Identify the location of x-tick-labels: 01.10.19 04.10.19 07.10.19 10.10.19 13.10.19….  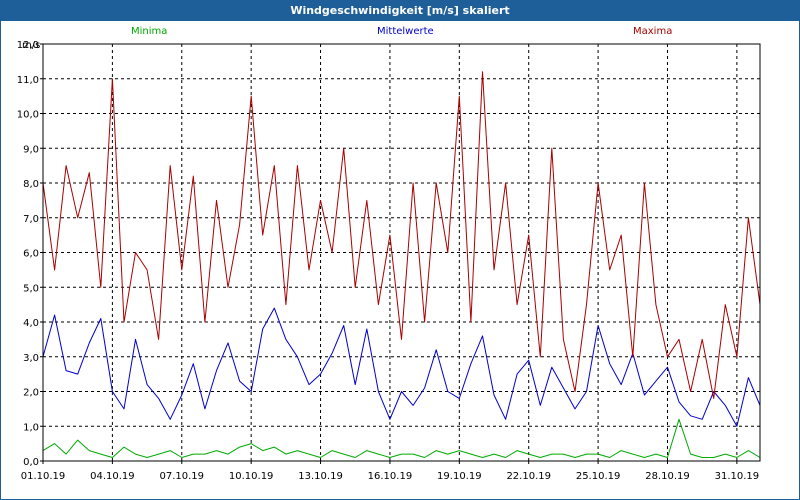
(390, 476).